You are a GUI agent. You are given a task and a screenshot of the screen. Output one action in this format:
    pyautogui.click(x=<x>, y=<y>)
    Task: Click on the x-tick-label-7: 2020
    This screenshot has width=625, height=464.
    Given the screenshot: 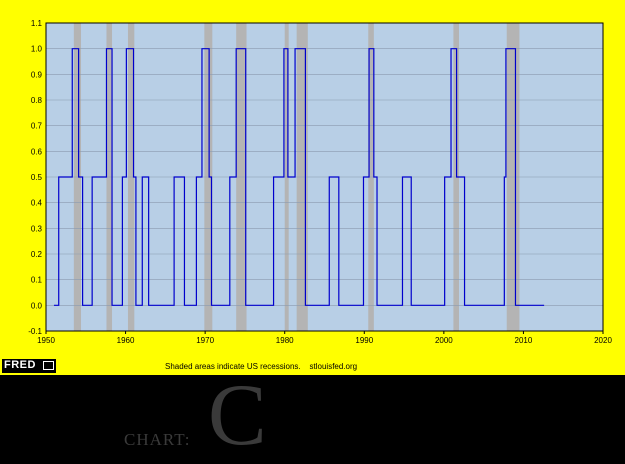 What is the action you would take?
    pyautogui.click(x=603, y=340)
    